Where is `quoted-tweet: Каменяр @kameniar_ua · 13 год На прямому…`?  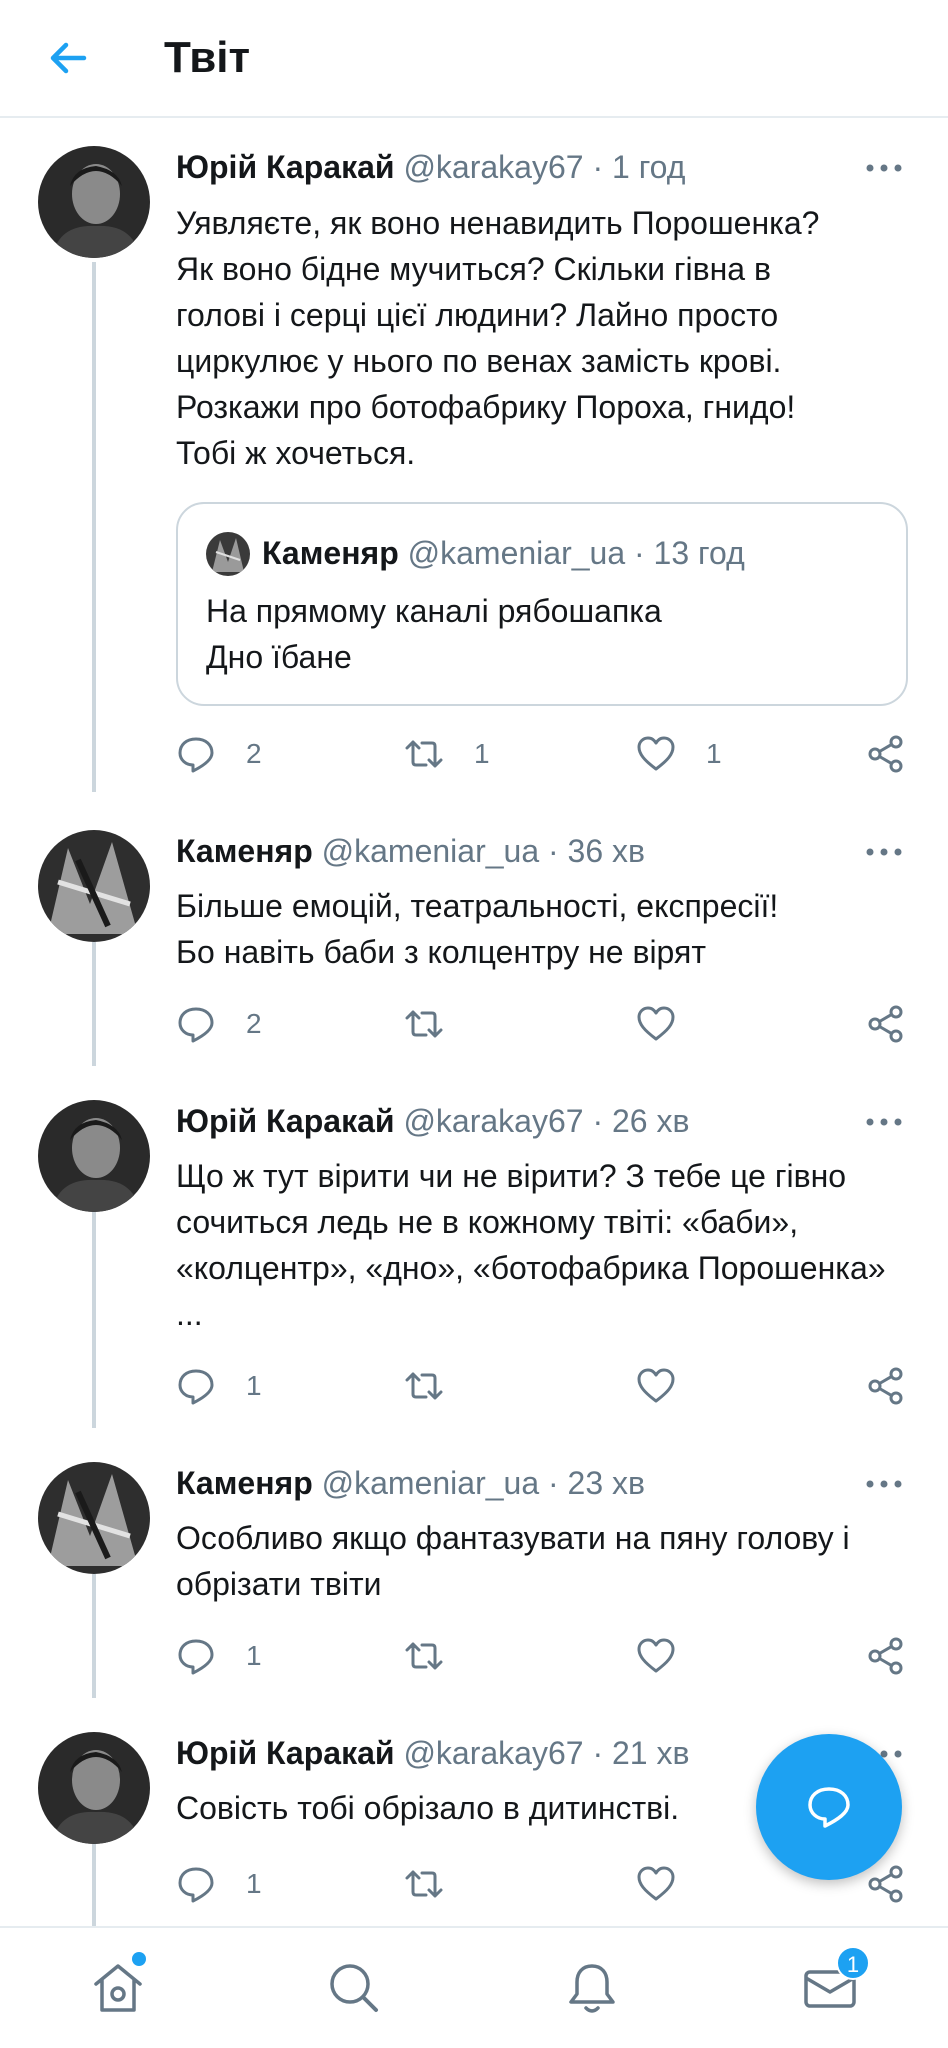
quoted-tweet: Каменяр @kameniar_ua · 13 год На прямому… is located at coordinates (542, 604).